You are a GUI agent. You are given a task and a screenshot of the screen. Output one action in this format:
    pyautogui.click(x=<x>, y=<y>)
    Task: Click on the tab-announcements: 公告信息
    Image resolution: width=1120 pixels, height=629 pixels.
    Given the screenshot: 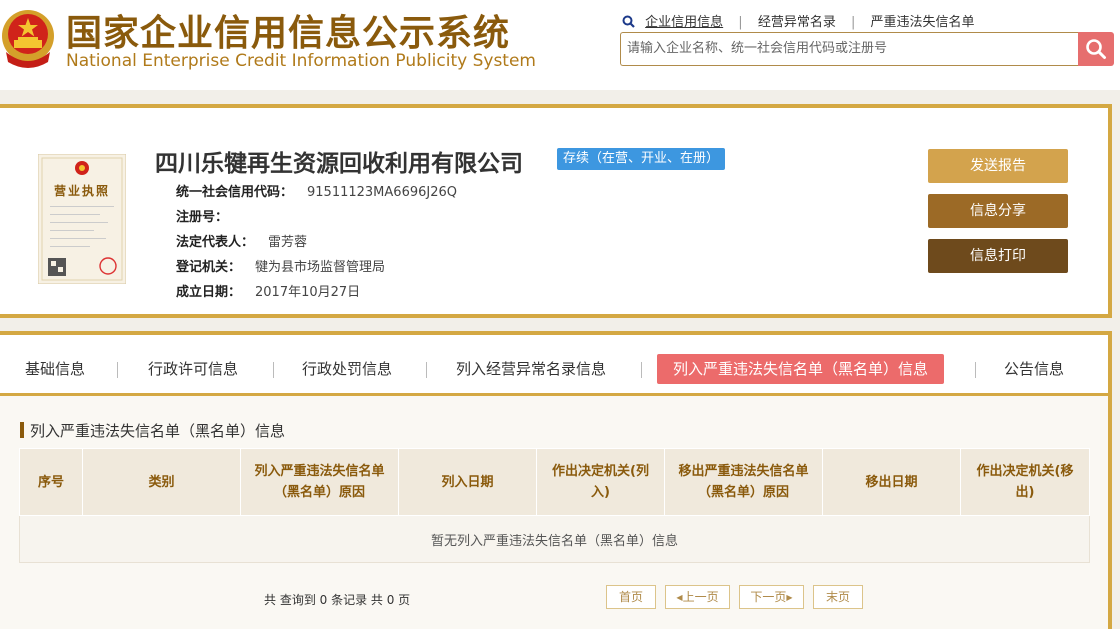 What is the action you would take?
    pyautogui.click(x=1034, y=369)
    